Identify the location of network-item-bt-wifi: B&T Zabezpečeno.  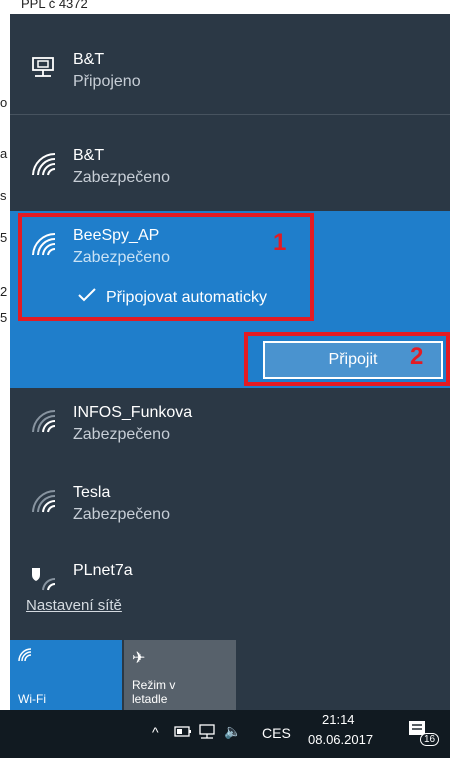
(230, 172).